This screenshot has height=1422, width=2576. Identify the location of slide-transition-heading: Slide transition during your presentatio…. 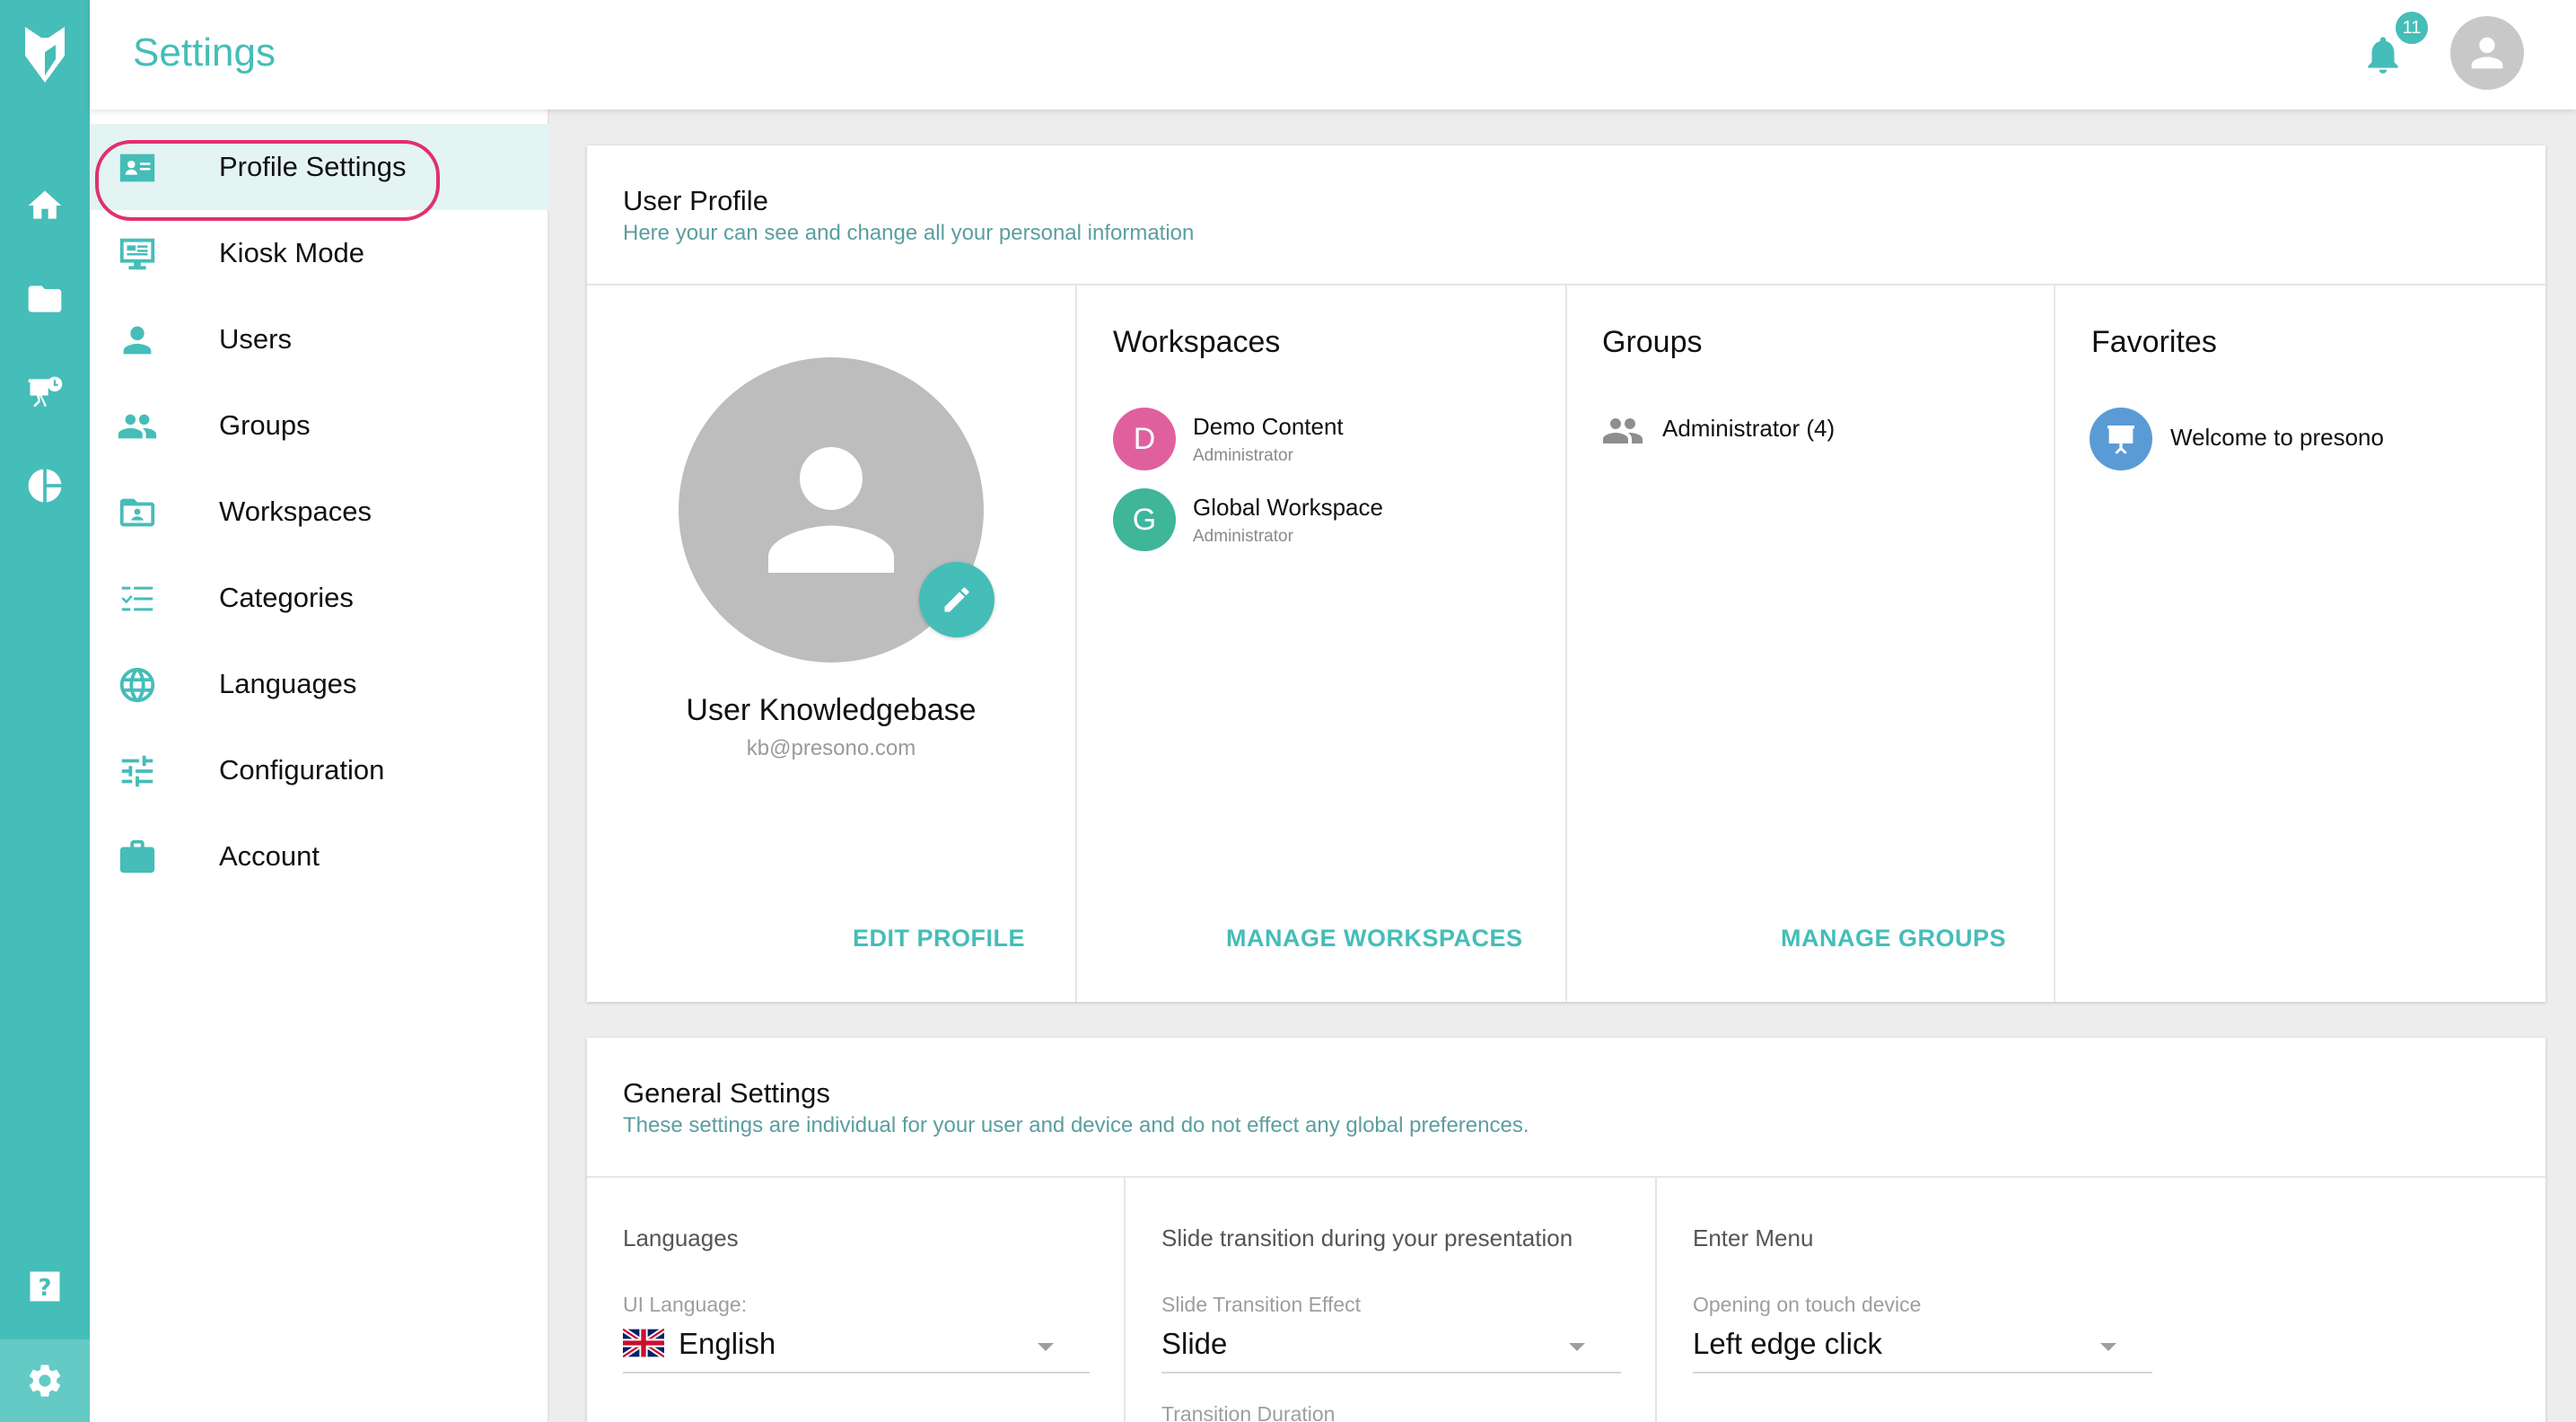
(1367, 1237).